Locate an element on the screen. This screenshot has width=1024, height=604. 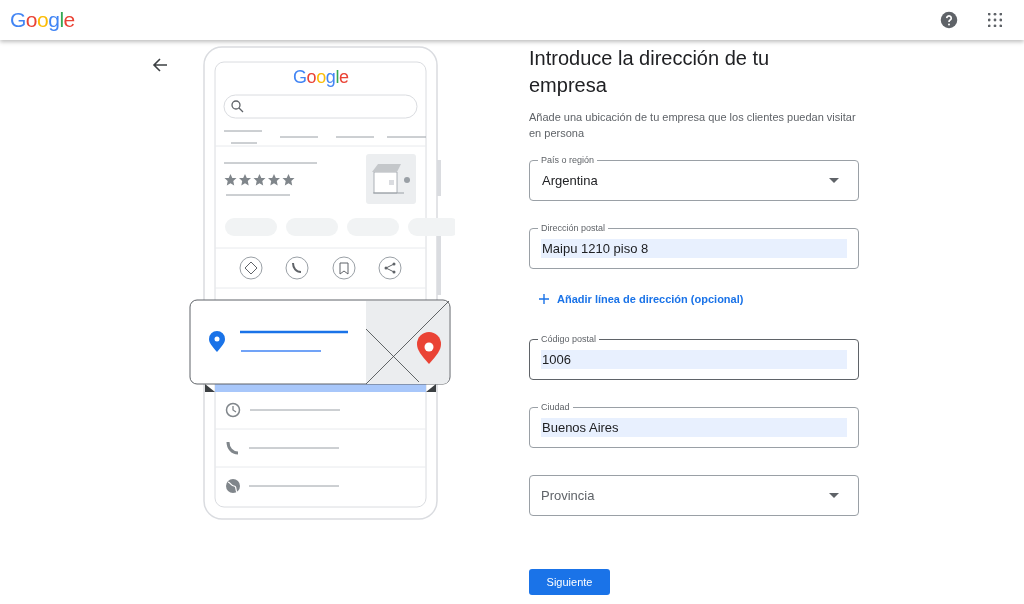
field-label: Ciudad is located at coordinates (555, 407).